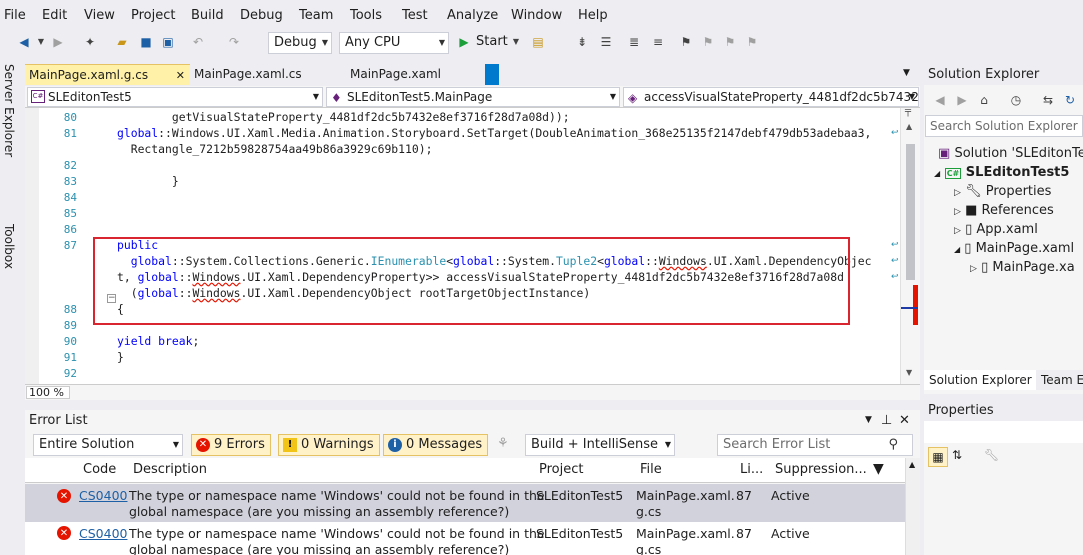 The width and height of the screenshot is (1083, 555). What do you see at coordinates (536, 15) in the screenshot?
I see `menu-window: Window` at bounding box center [536, 15].